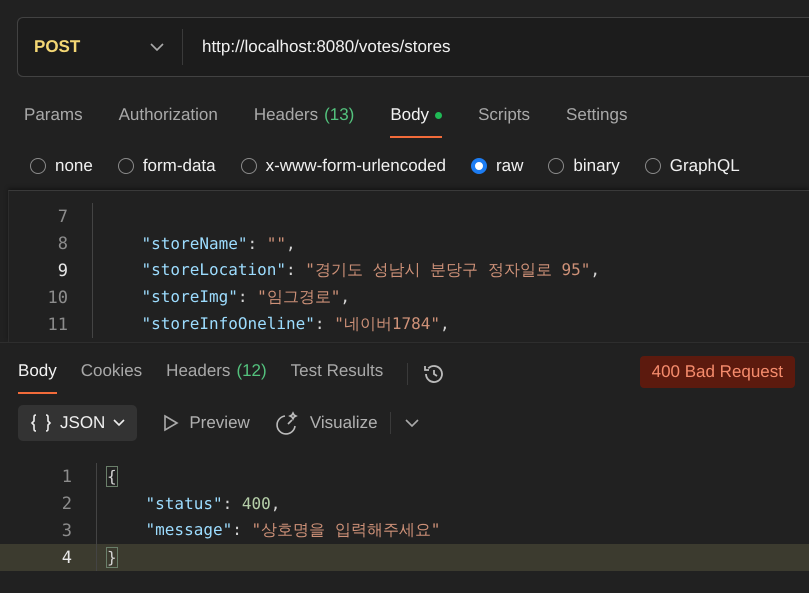 Image resolution: width=809 pixels, height=593 pixels. I want to click on line-number: 3, so click(66, 530).